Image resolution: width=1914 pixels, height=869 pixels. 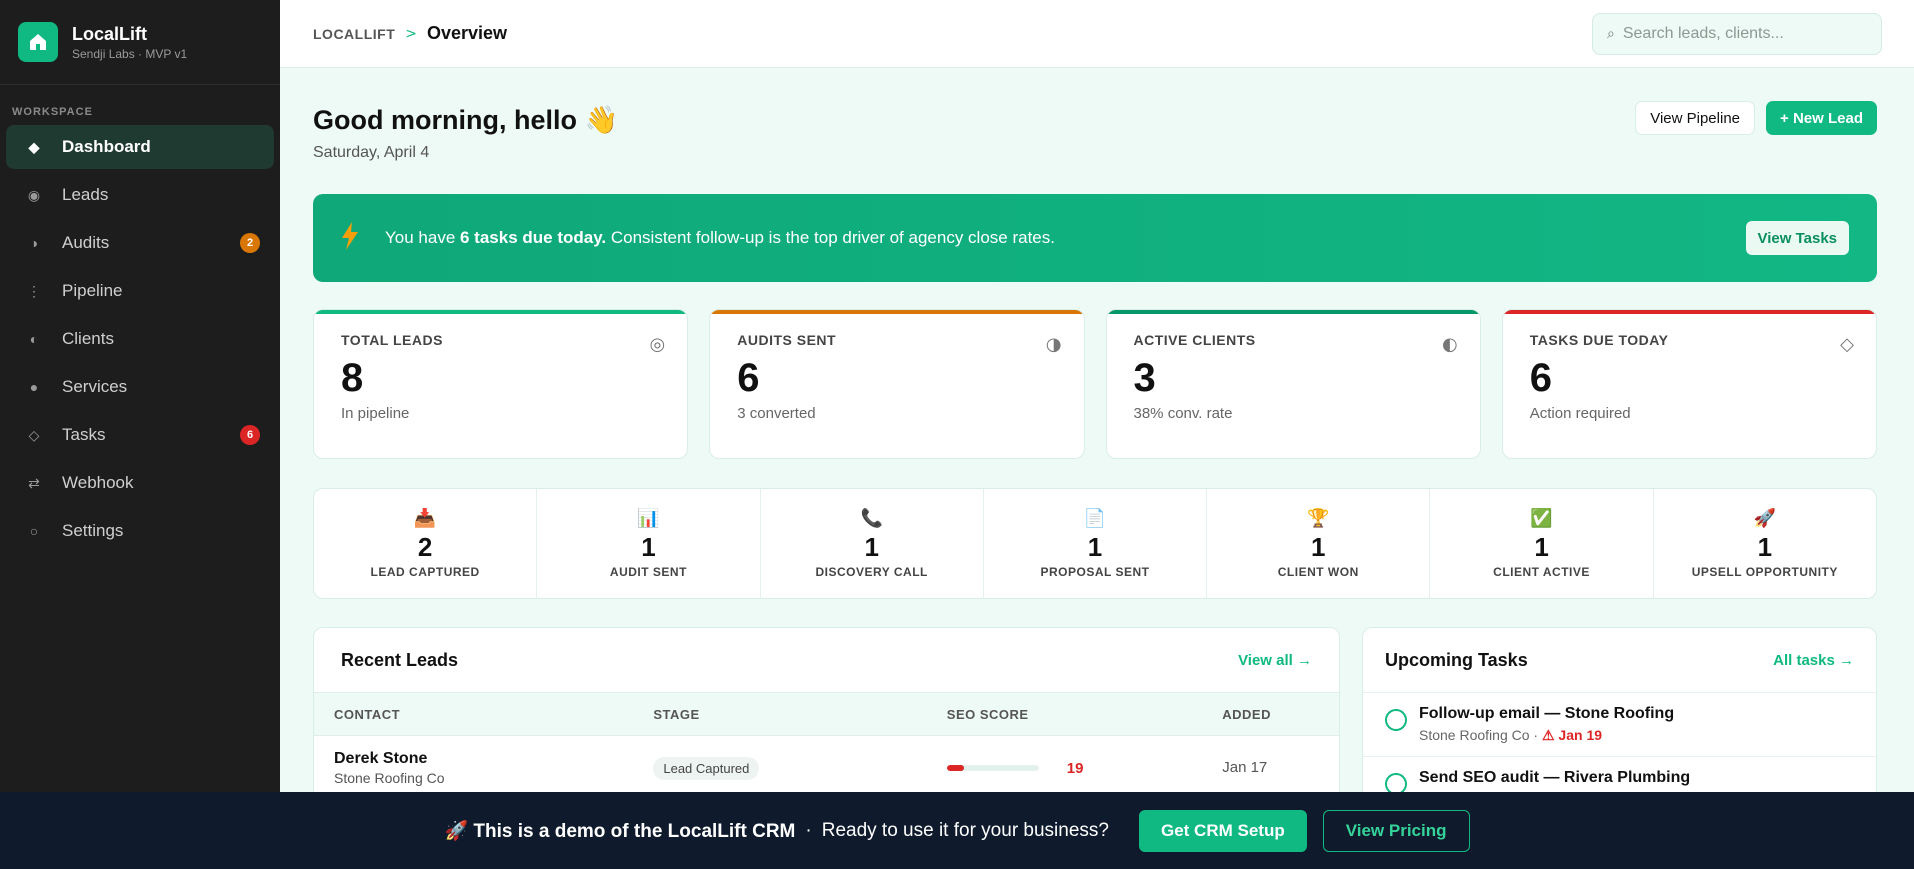 I want to click on task-title: Follow-up email — Stone Roofing, so click(x=1547, y=713).